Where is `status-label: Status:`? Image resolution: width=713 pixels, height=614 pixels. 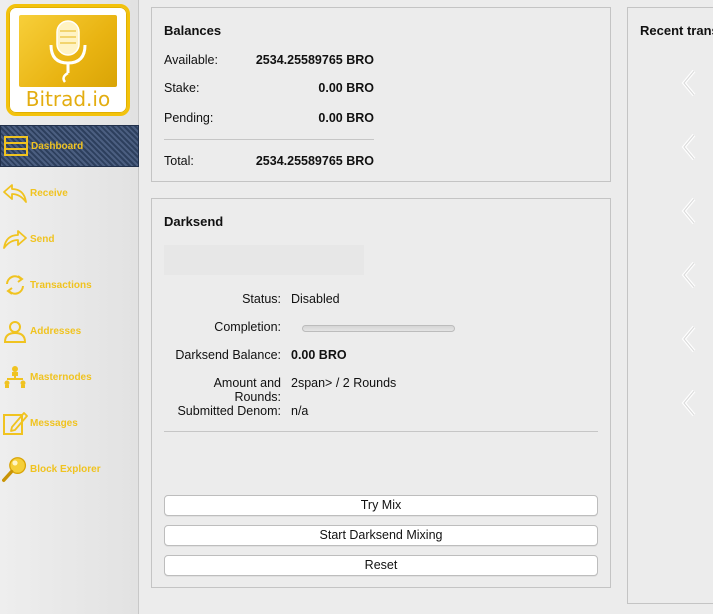
status-label: Status: is located at coordinates (261, 299).